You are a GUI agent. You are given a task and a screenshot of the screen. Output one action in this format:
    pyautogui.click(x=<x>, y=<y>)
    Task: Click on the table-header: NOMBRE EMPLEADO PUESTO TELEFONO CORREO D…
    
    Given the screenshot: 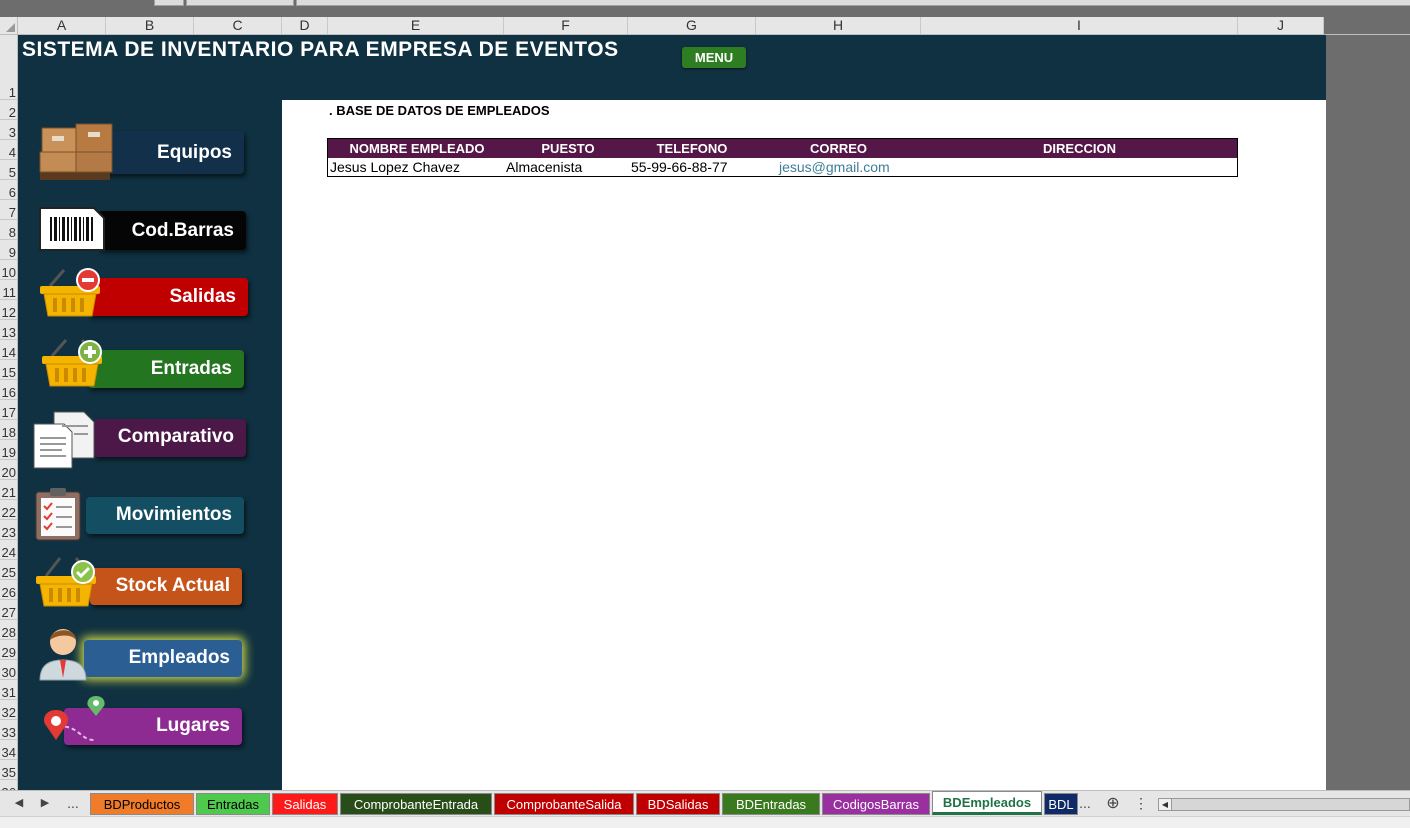 What is the action you would take?
    pyautogui.click(x=782, y=148)
    